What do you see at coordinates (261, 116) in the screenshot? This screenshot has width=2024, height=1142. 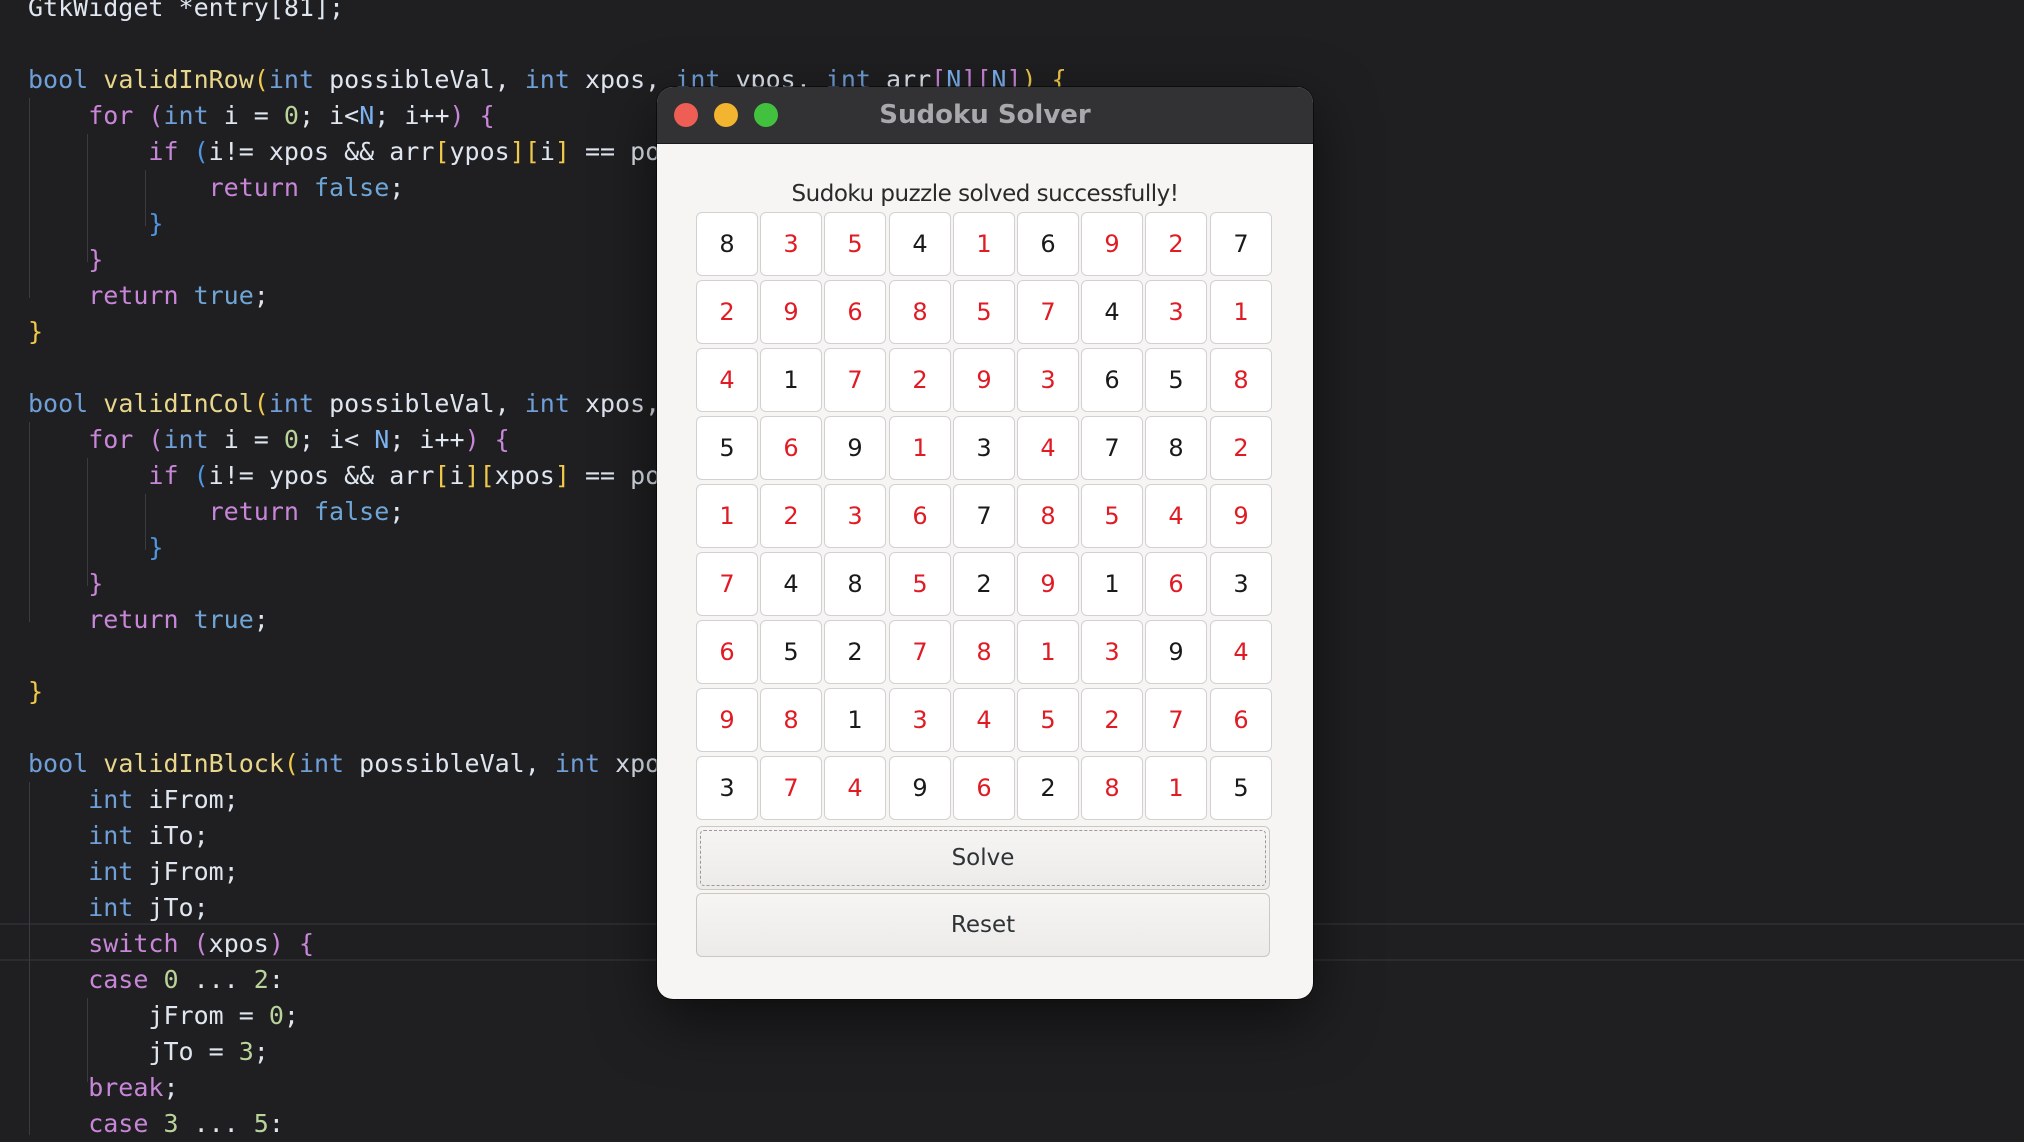 I see `code-line: for (int i = 0; i<N; i++) {` at bounding box center [261, 116].